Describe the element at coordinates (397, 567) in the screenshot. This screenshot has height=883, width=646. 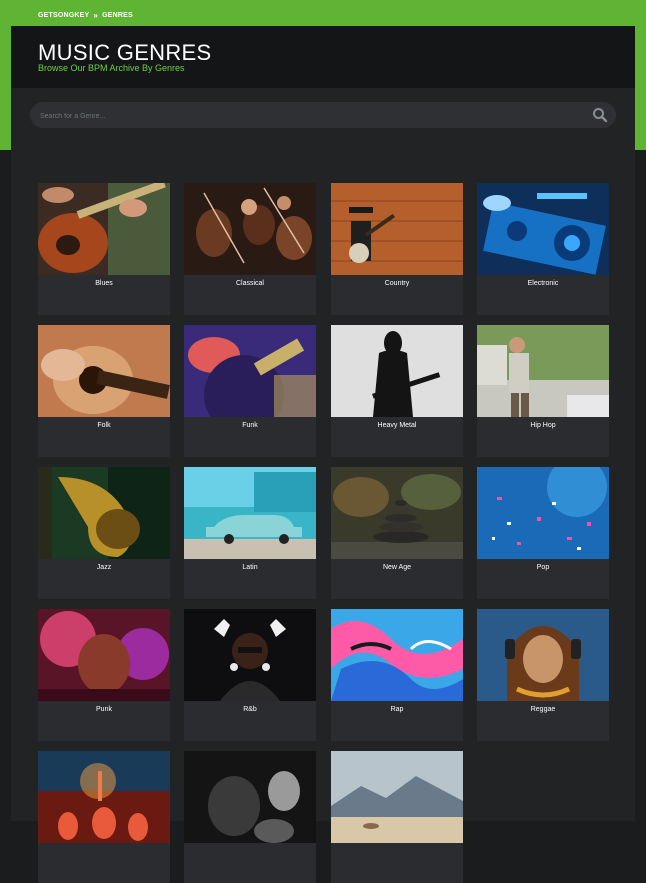
I see `genre-label: New Age` at that location.